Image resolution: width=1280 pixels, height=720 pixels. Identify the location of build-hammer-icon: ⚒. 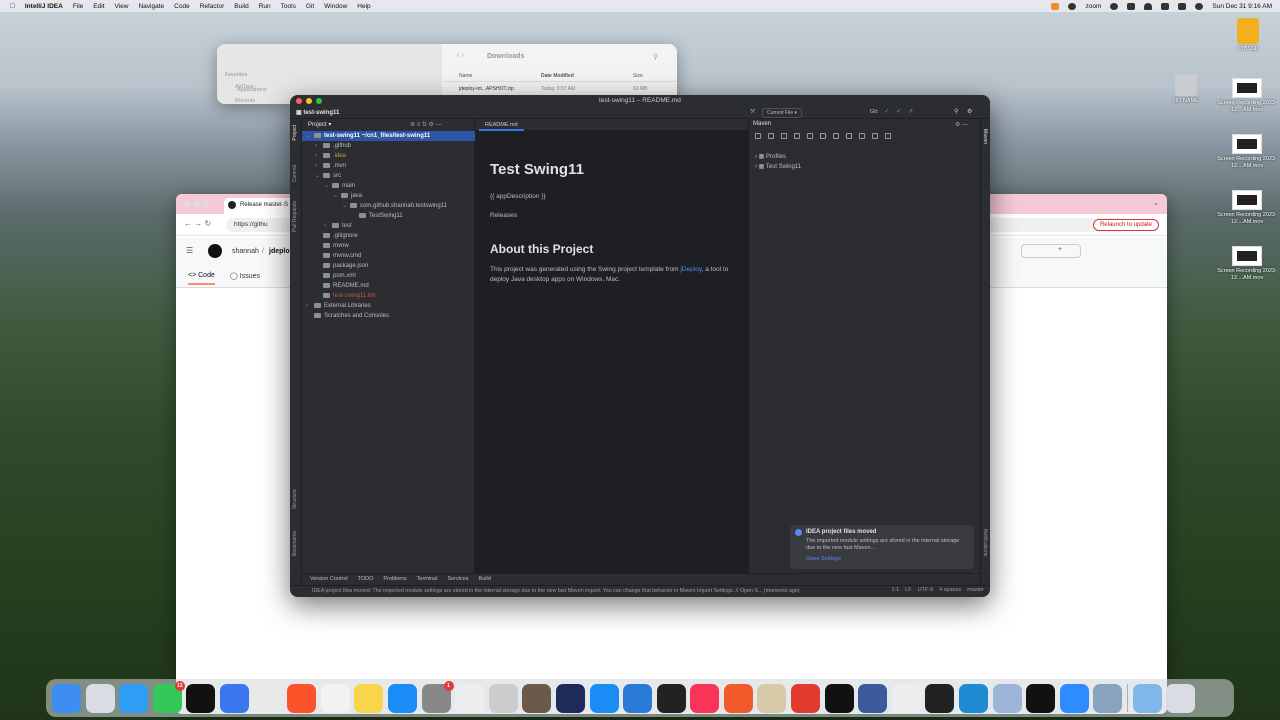
(752, 111).